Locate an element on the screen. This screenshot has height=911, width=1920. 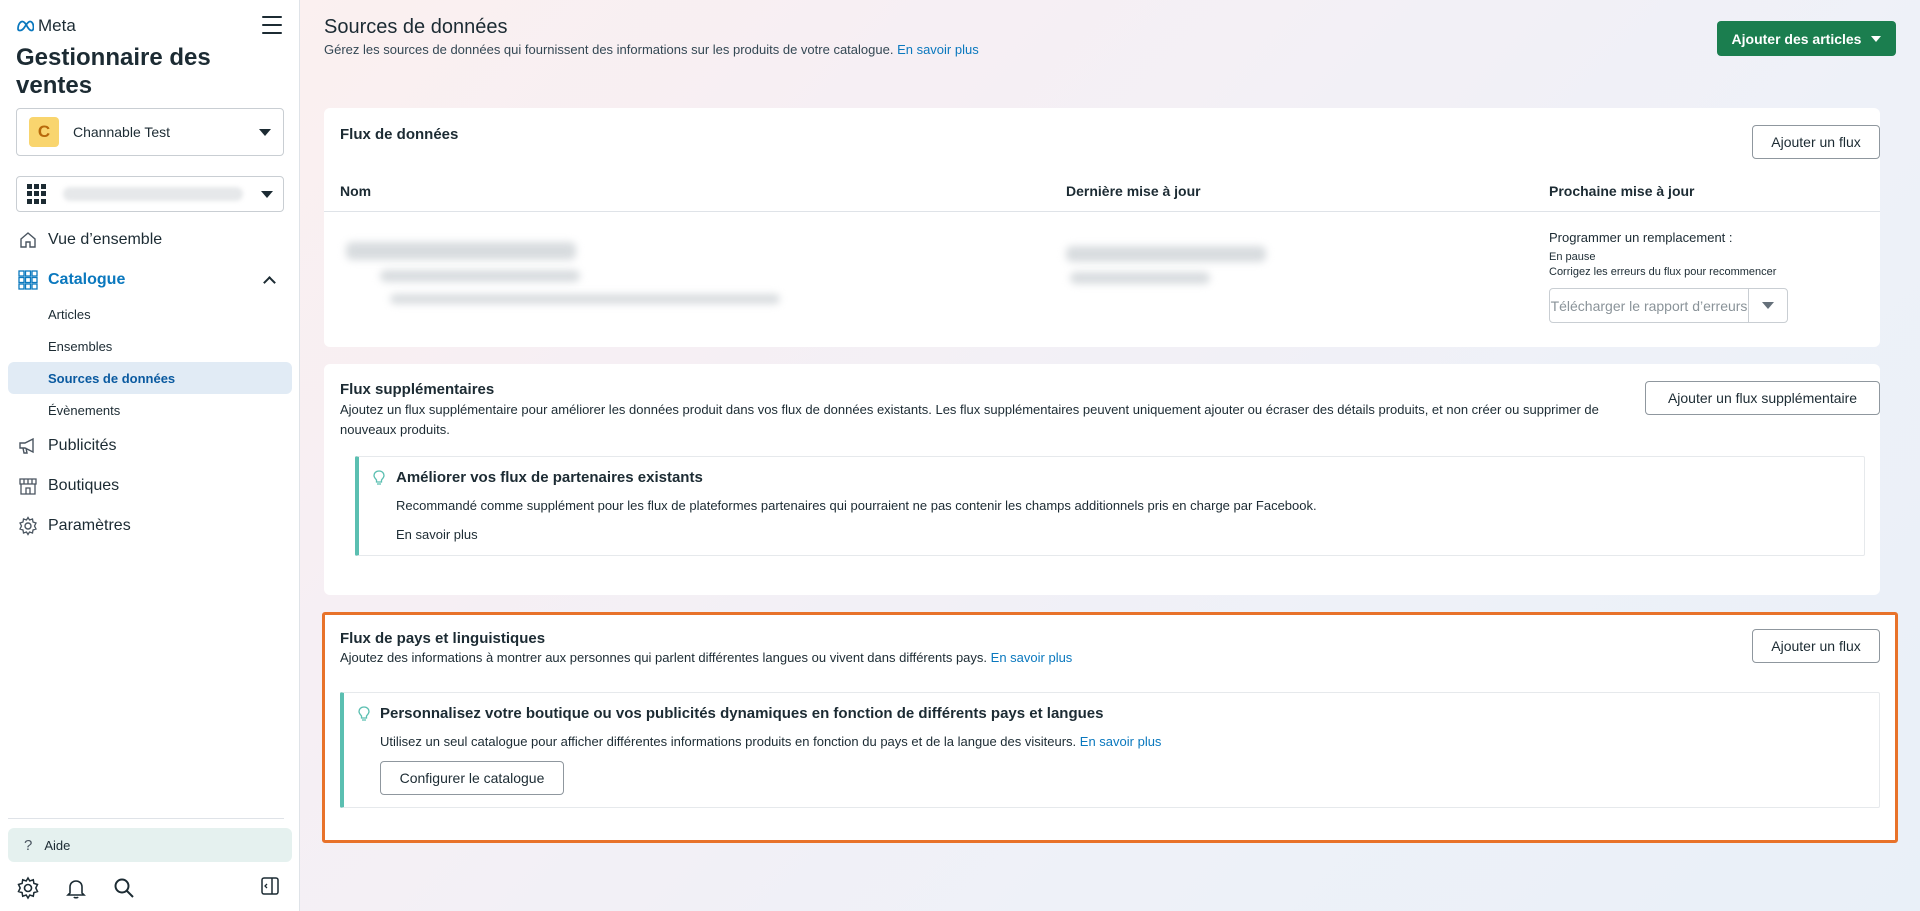
panel-toggle-icon is located at coordinates (270, 886).